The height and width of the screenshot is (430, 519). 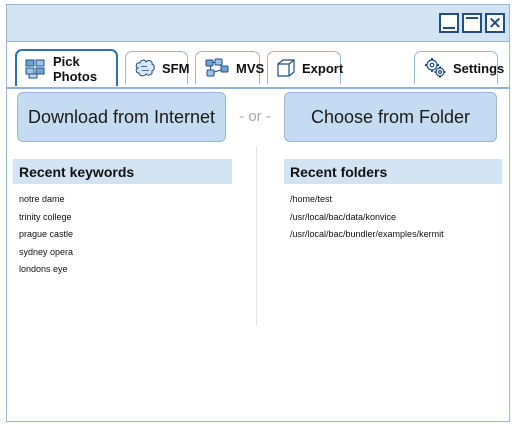 What do you see at coordinates (390, 117) in the screenshot?
I see `choose-from-folder-button: Choose from Folder` at bounding box center [390, 117].